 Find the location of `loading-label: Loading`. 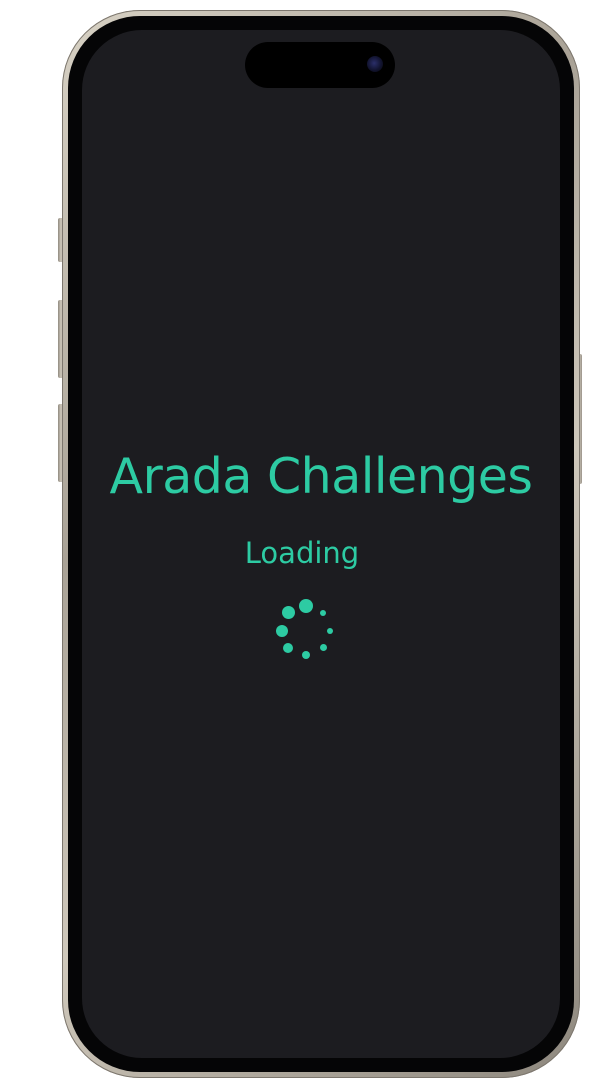

loading-label: Loading is located at coordinates (302, 553).